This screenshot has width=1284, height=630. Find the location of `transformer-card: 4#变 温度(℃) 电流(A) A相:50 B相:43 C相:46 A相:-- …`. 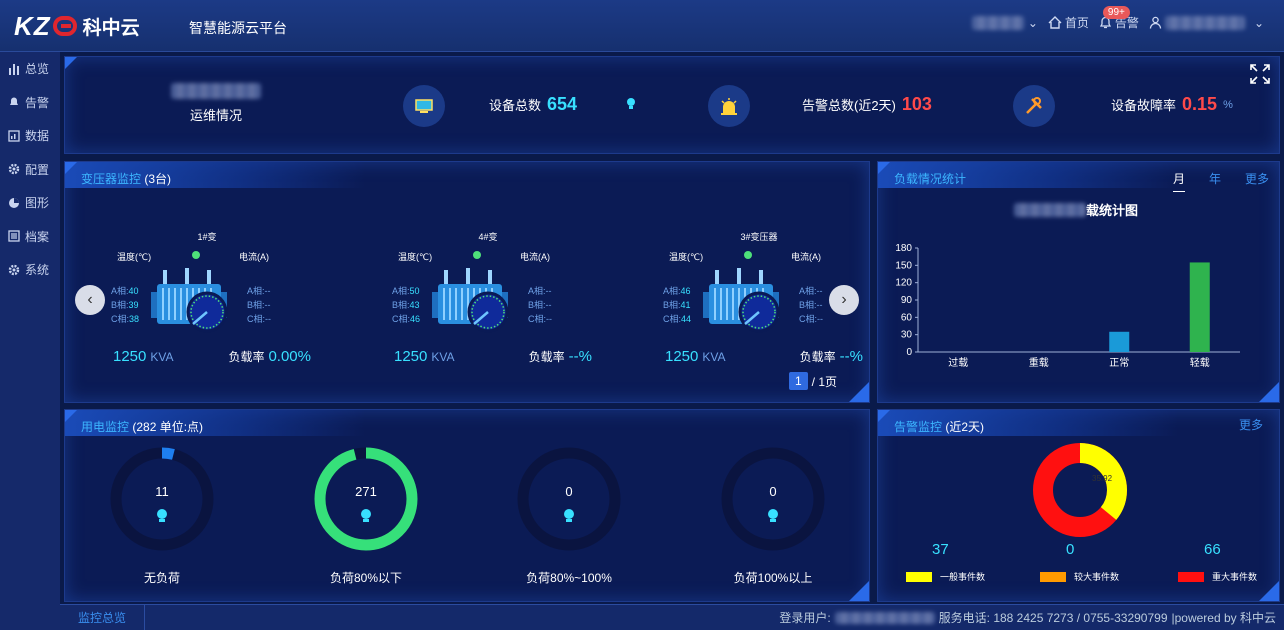

transformer-card: 4#变 温度(℃) 电流(A) A相:50 B相:43 C相:46 A相:-- … is located at coordinates (488, 286).